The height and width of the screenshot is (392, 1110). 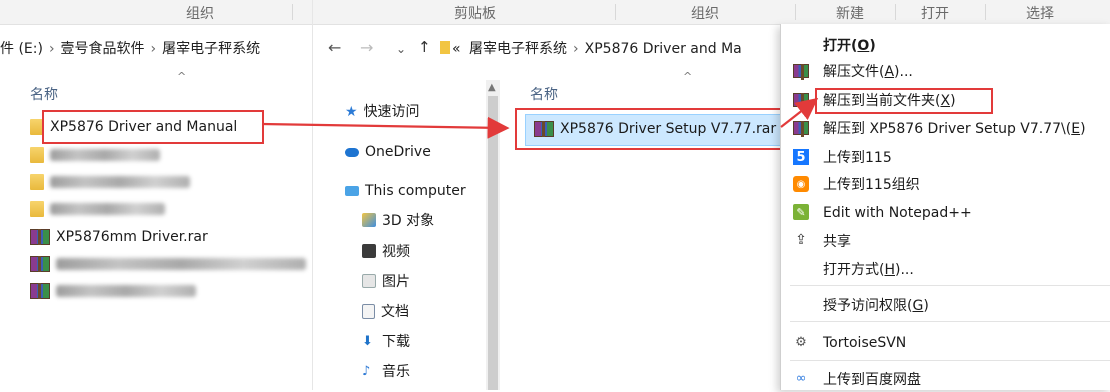 I want to click on arrow-to-extract-here, so click(x=799, y=112).